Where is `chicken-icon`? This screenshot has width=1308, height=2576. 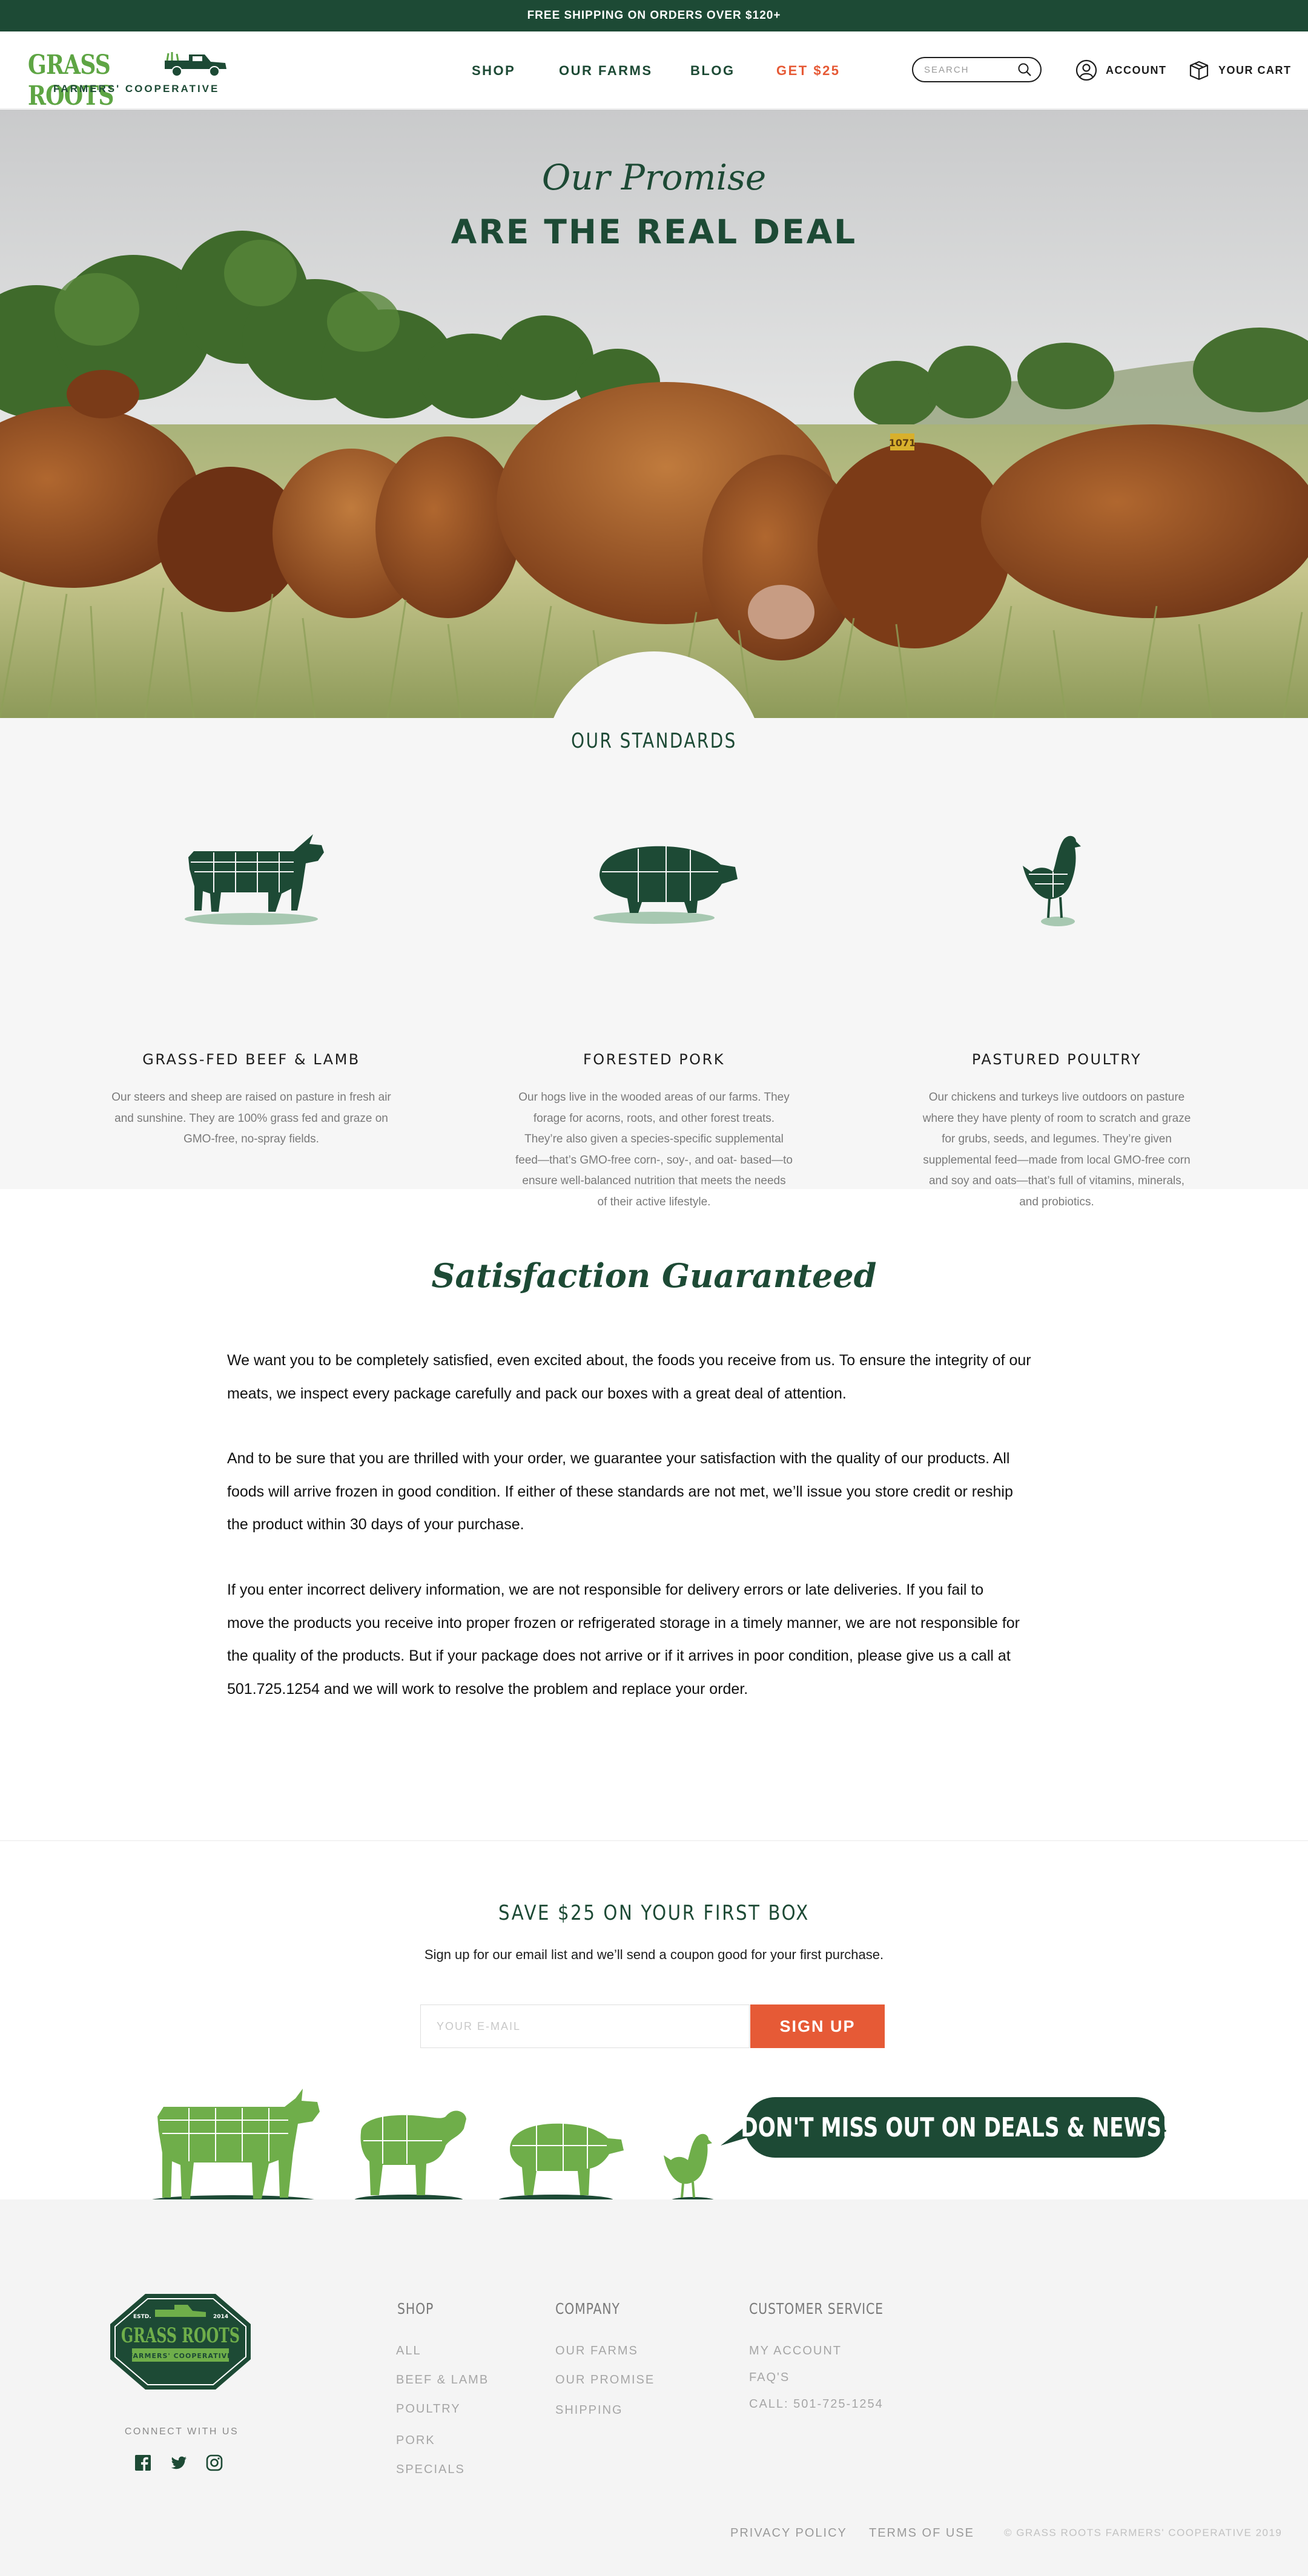 chicken-icon is located at coordinates (1052, 880).